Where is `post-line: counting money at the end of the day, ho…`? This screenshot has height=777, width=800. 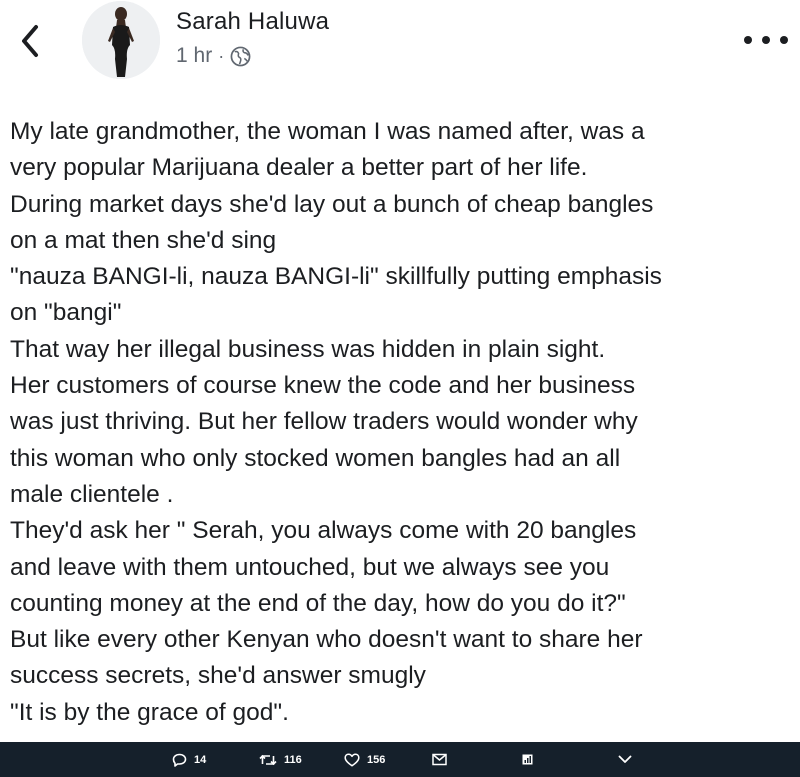
post-line: counting money at the end of the day, ho… is located at coordinates (318, 603).